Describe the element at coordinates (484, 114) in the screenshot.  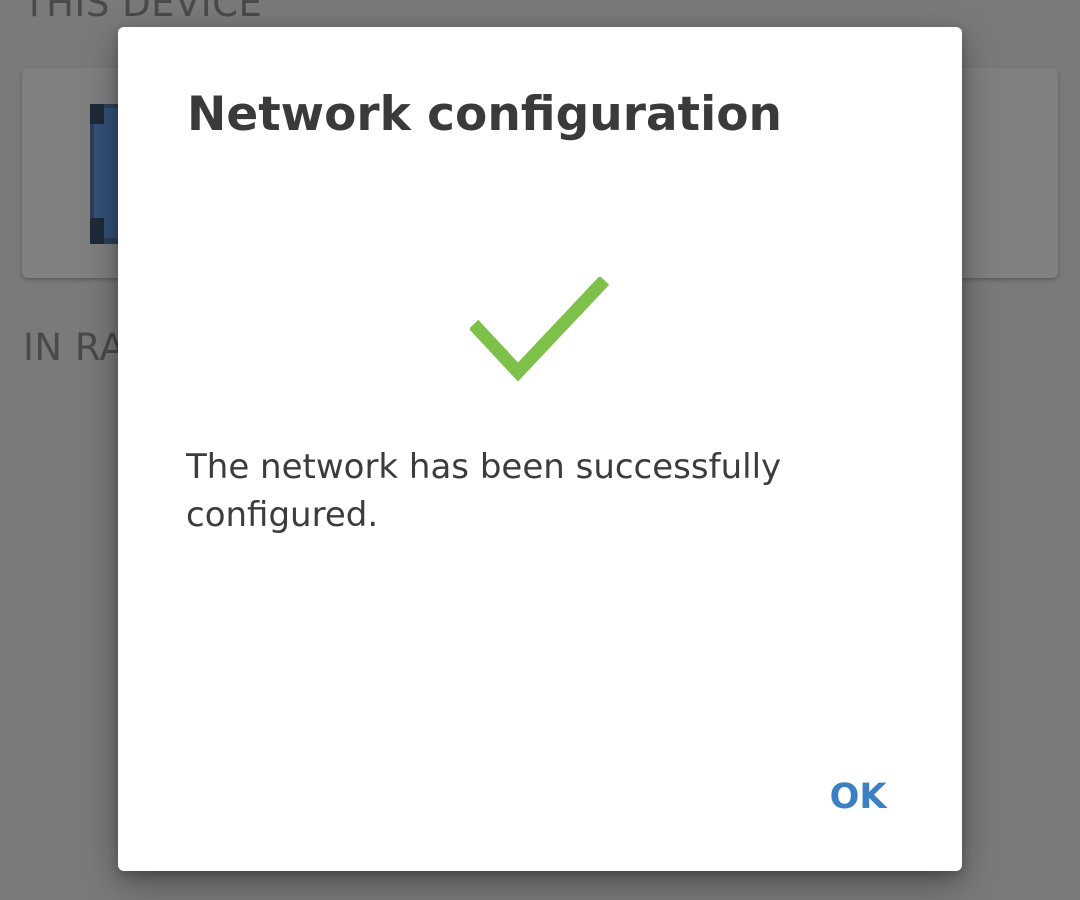
I see `dialog-title: Network configuration` at that location.